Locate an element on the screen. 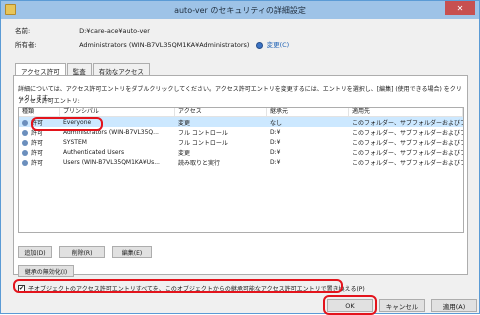 The image size is (480, 315). title-bar: auto-ver のセキュリティの詳細設定 ✕ is located at coordinates (240, 10).